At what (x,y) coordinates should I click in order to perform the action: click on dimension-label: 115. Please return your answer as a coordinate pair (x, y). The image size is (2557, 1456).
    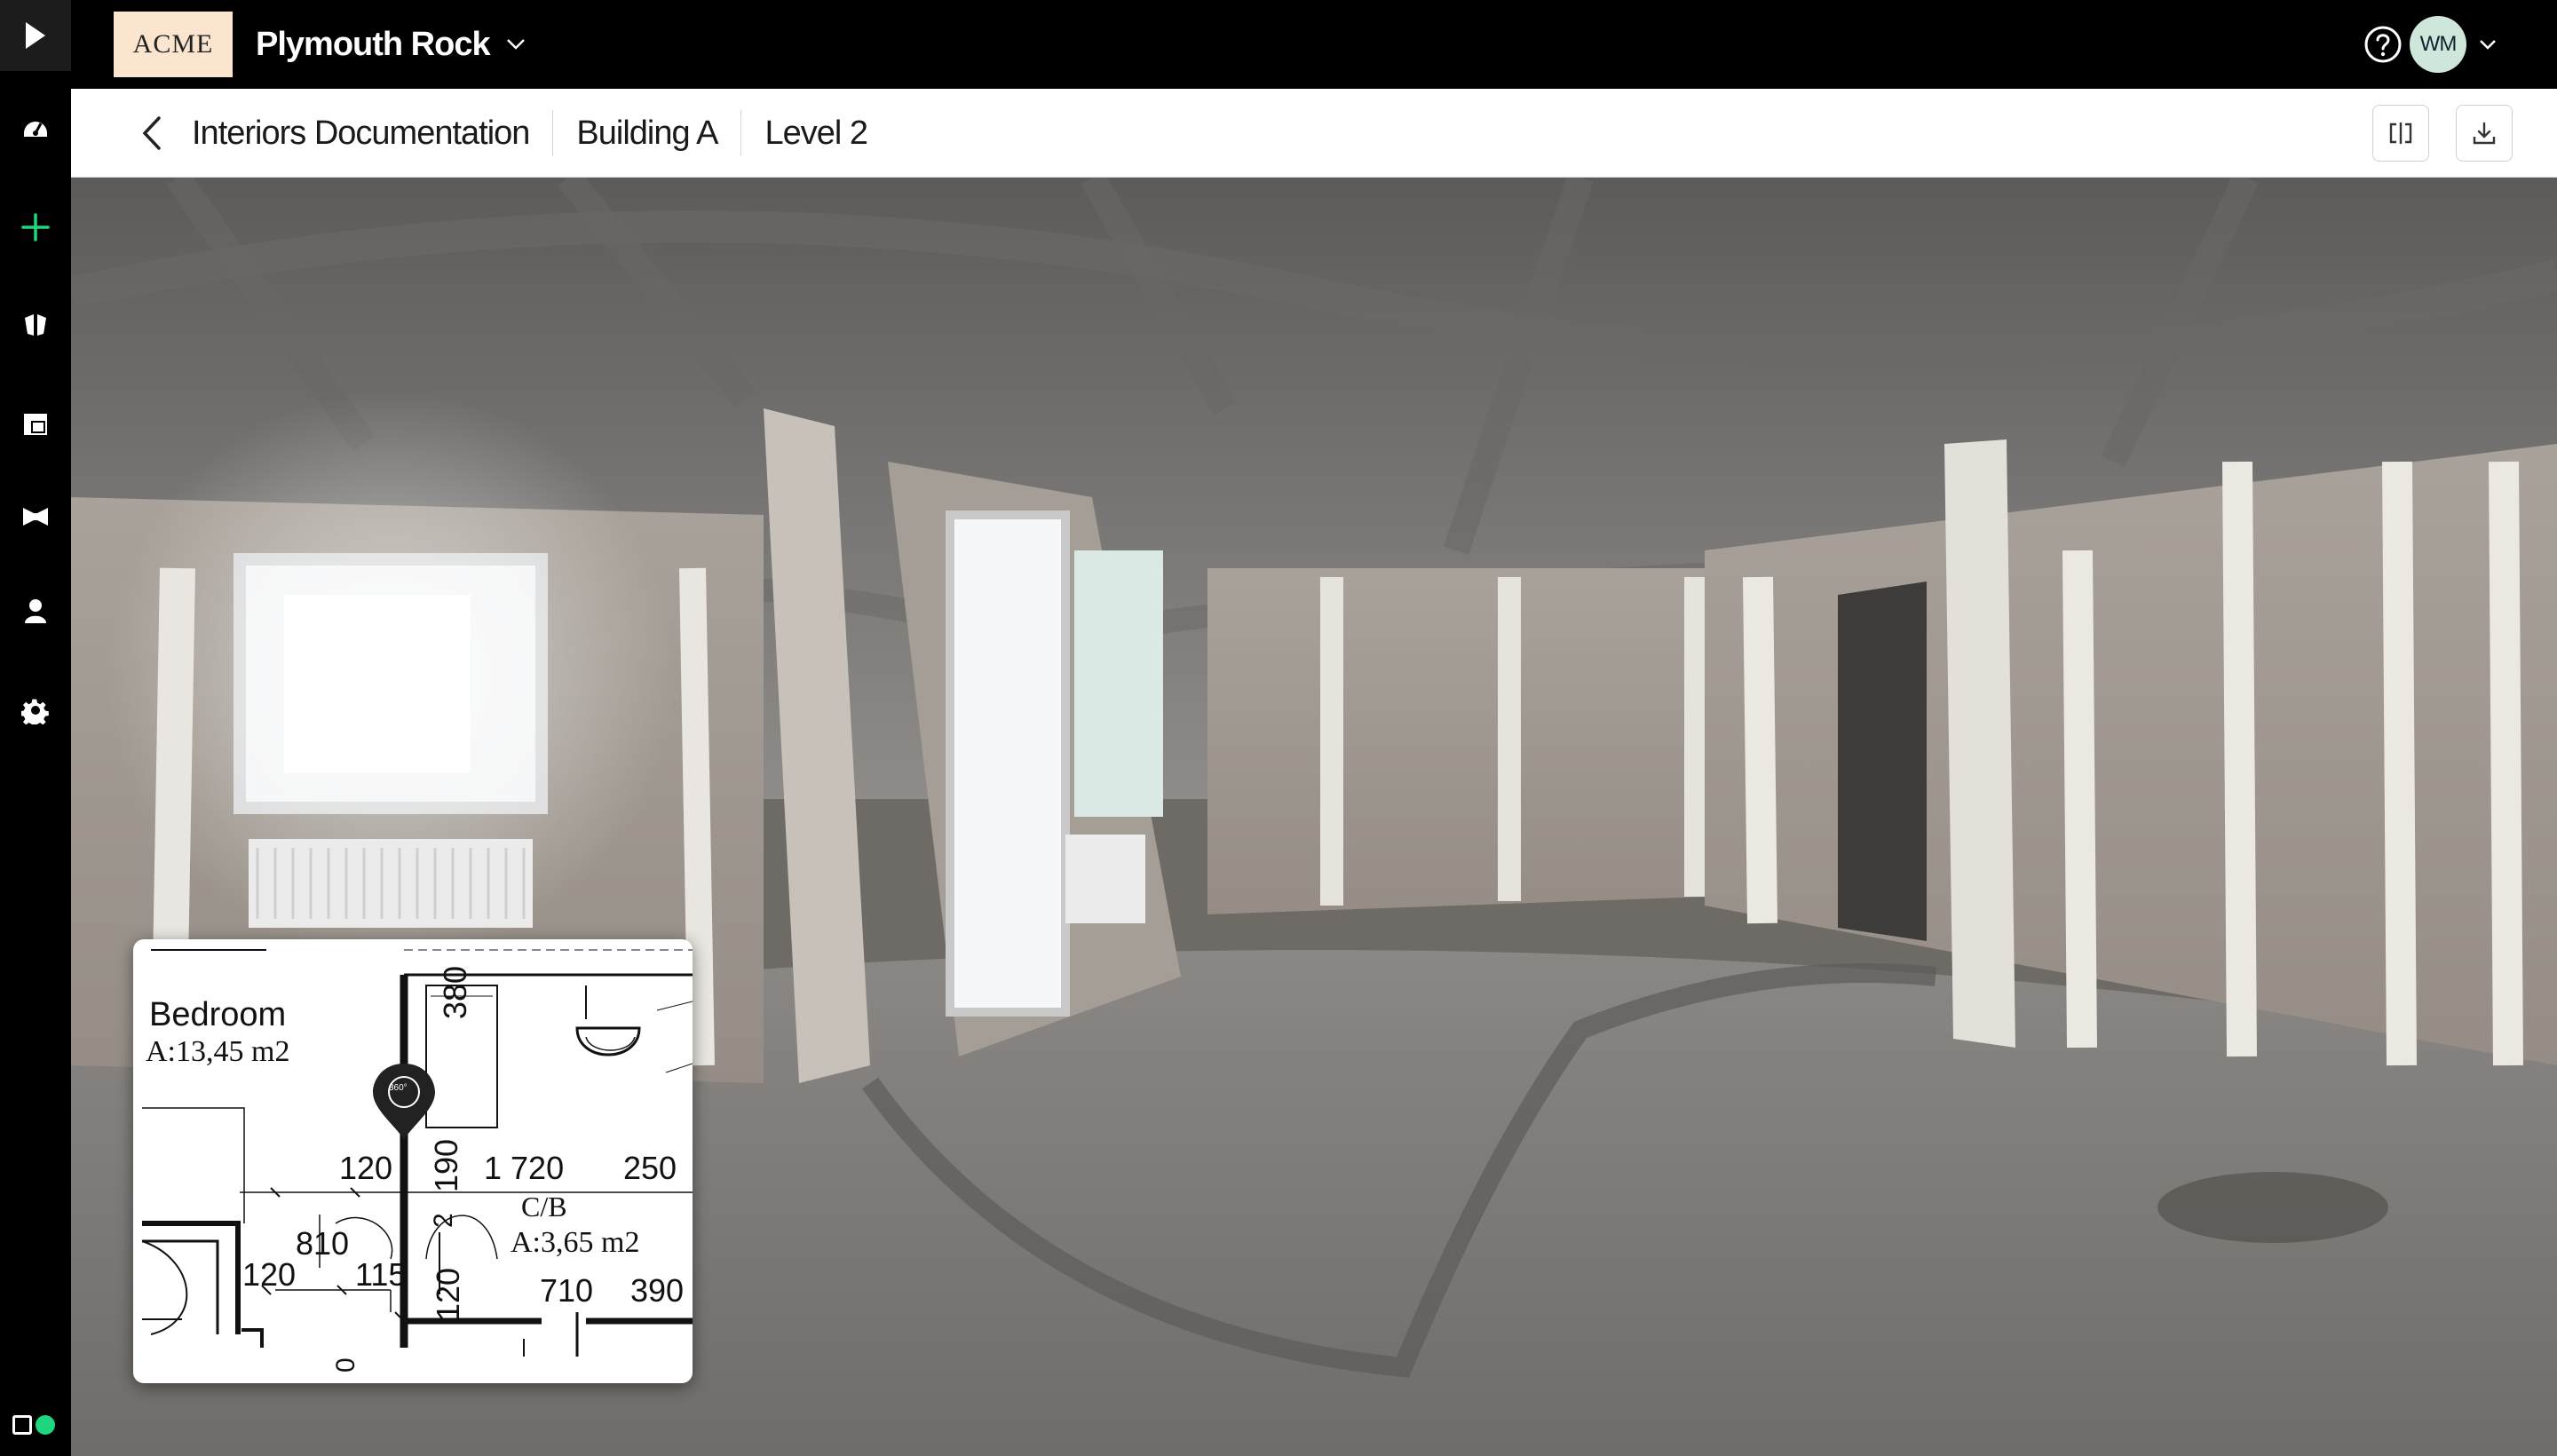
    Looking at the image, I should click on (381, 1274).